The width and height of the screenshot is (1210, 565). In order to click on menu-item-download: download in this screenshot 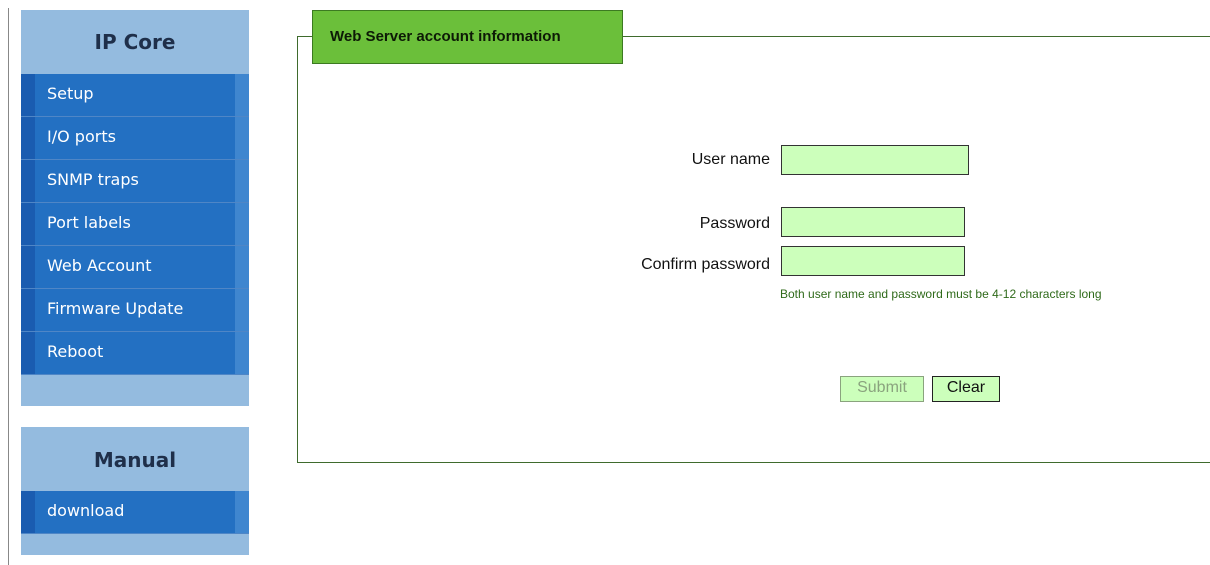, I will do `click(135, 512)`.